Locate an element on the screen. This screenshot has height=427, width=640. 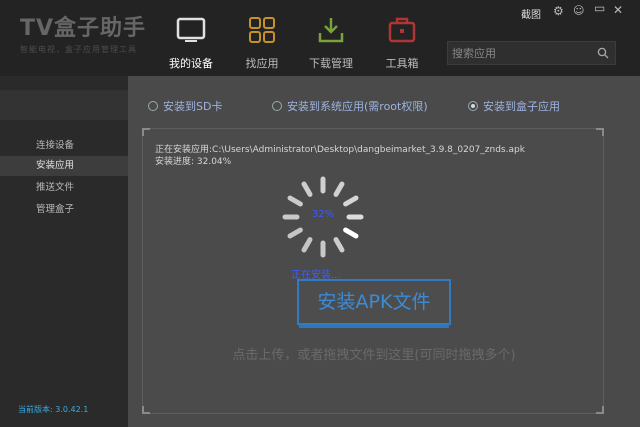
search-box is located at coordinates (531, 53).